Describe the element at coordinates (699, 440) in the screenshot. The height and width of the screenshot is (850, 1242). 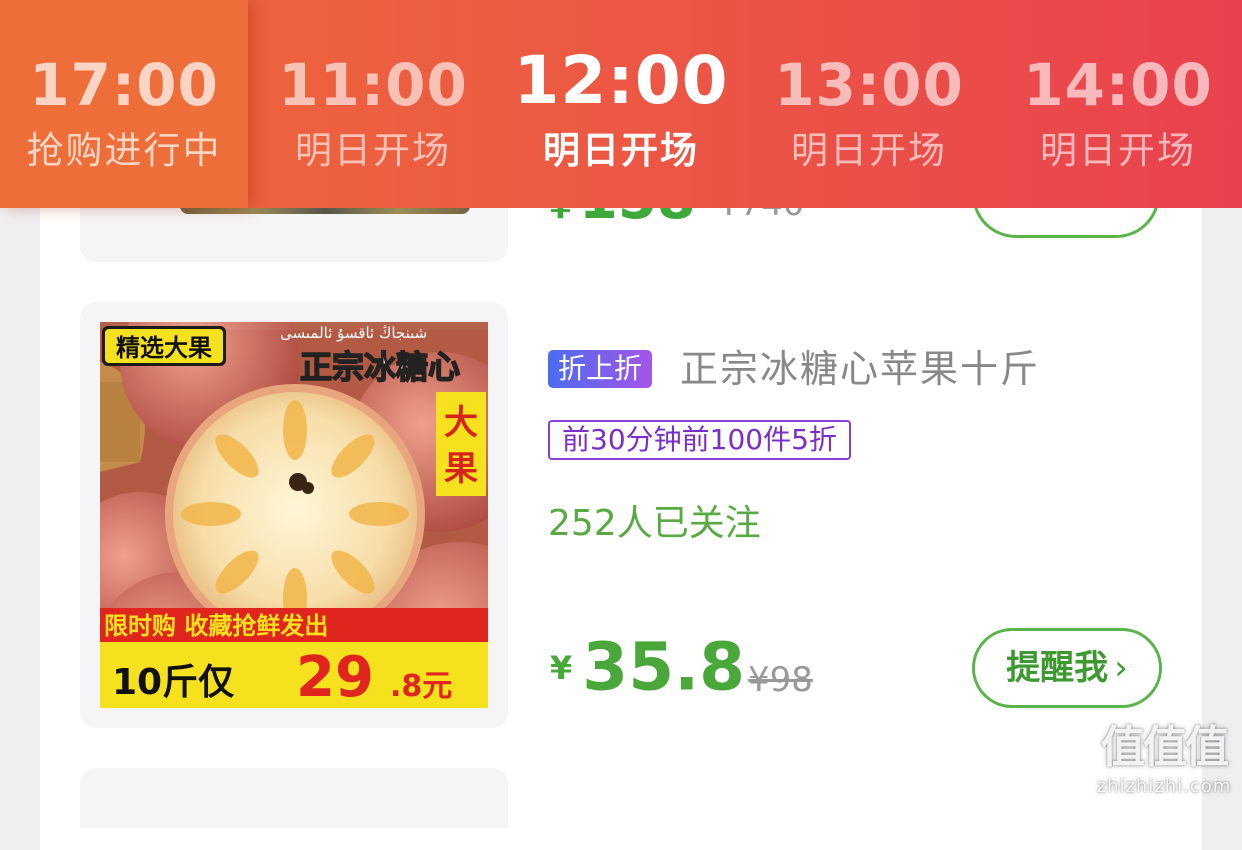
I see `discount-rule-tag: 前30分钟前100件5折` at that location.